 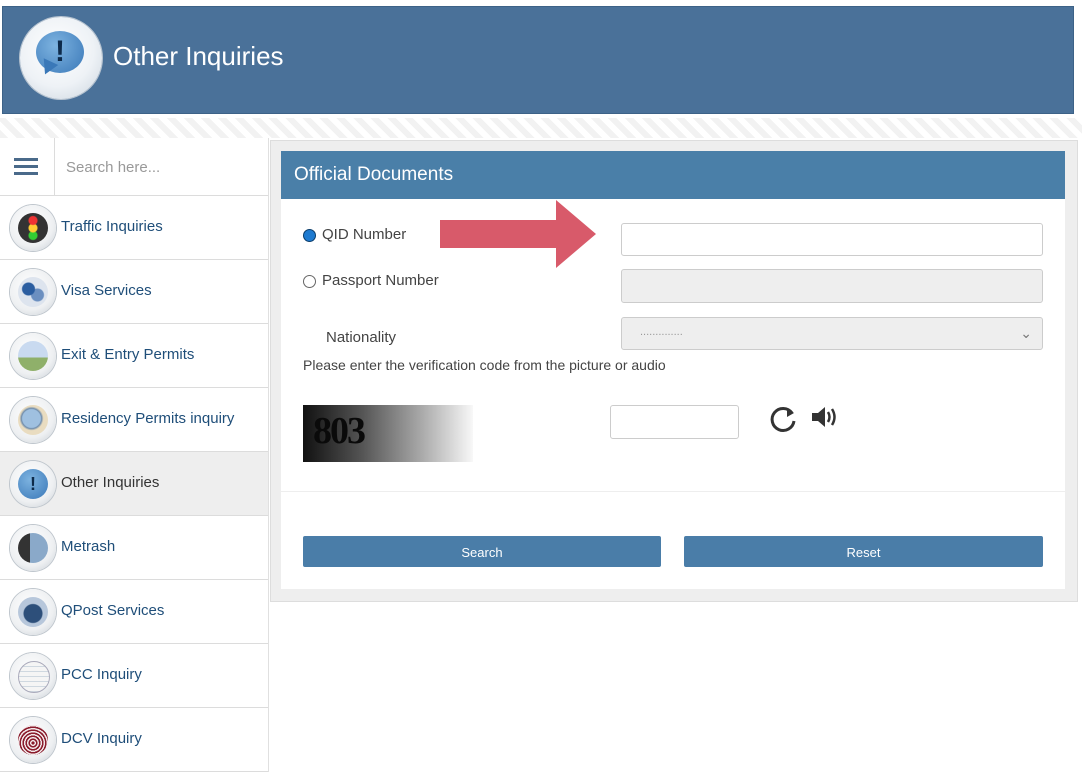 I want to click on annotation-arrow-icon, so click(x=518, y=236).